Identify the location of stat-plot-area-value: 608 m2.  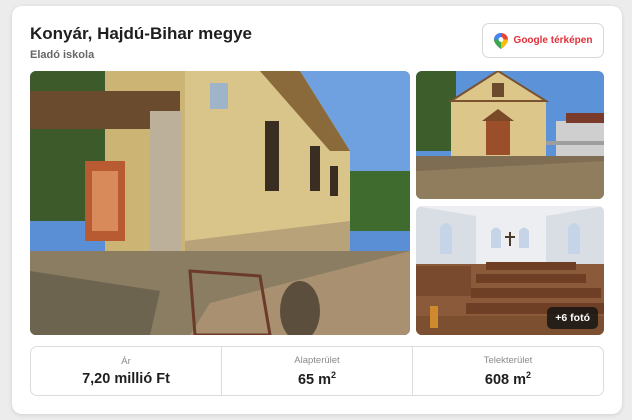
(508, 378).